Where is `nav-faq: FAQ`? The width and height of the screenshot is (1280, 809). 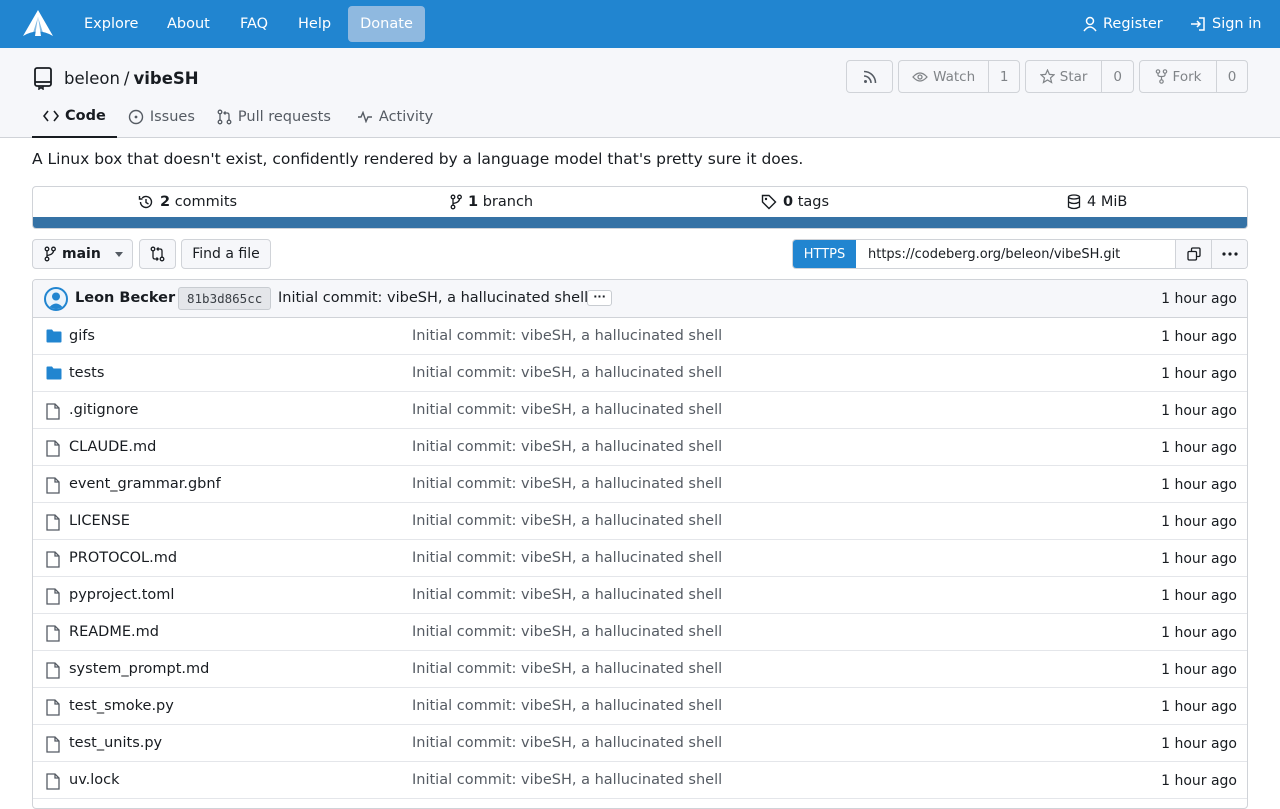 nav-faq: FAQ is located at coordinates (254, 24).